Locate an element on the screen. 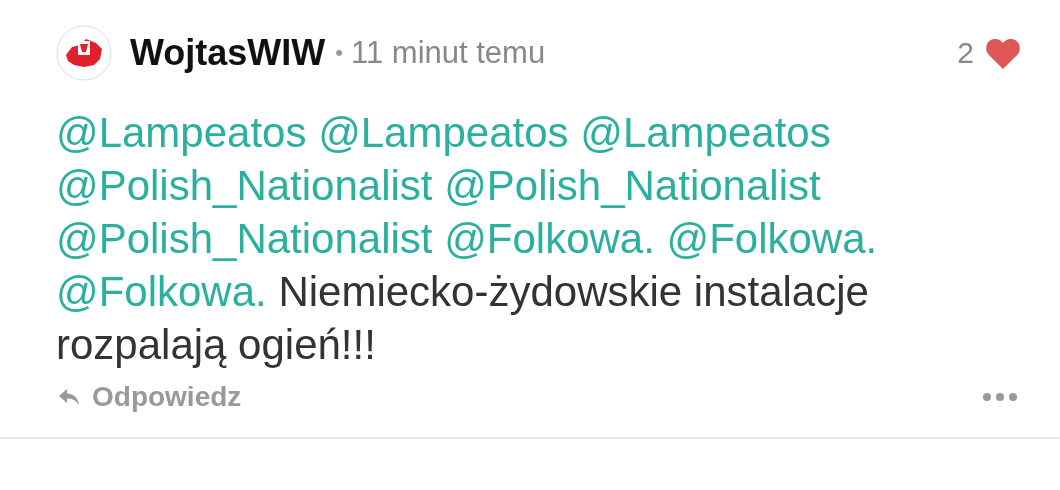 The height and width of the screenshot is (490, 1060). timestamp: 11 minut temu is located at coordinates (448, 53).